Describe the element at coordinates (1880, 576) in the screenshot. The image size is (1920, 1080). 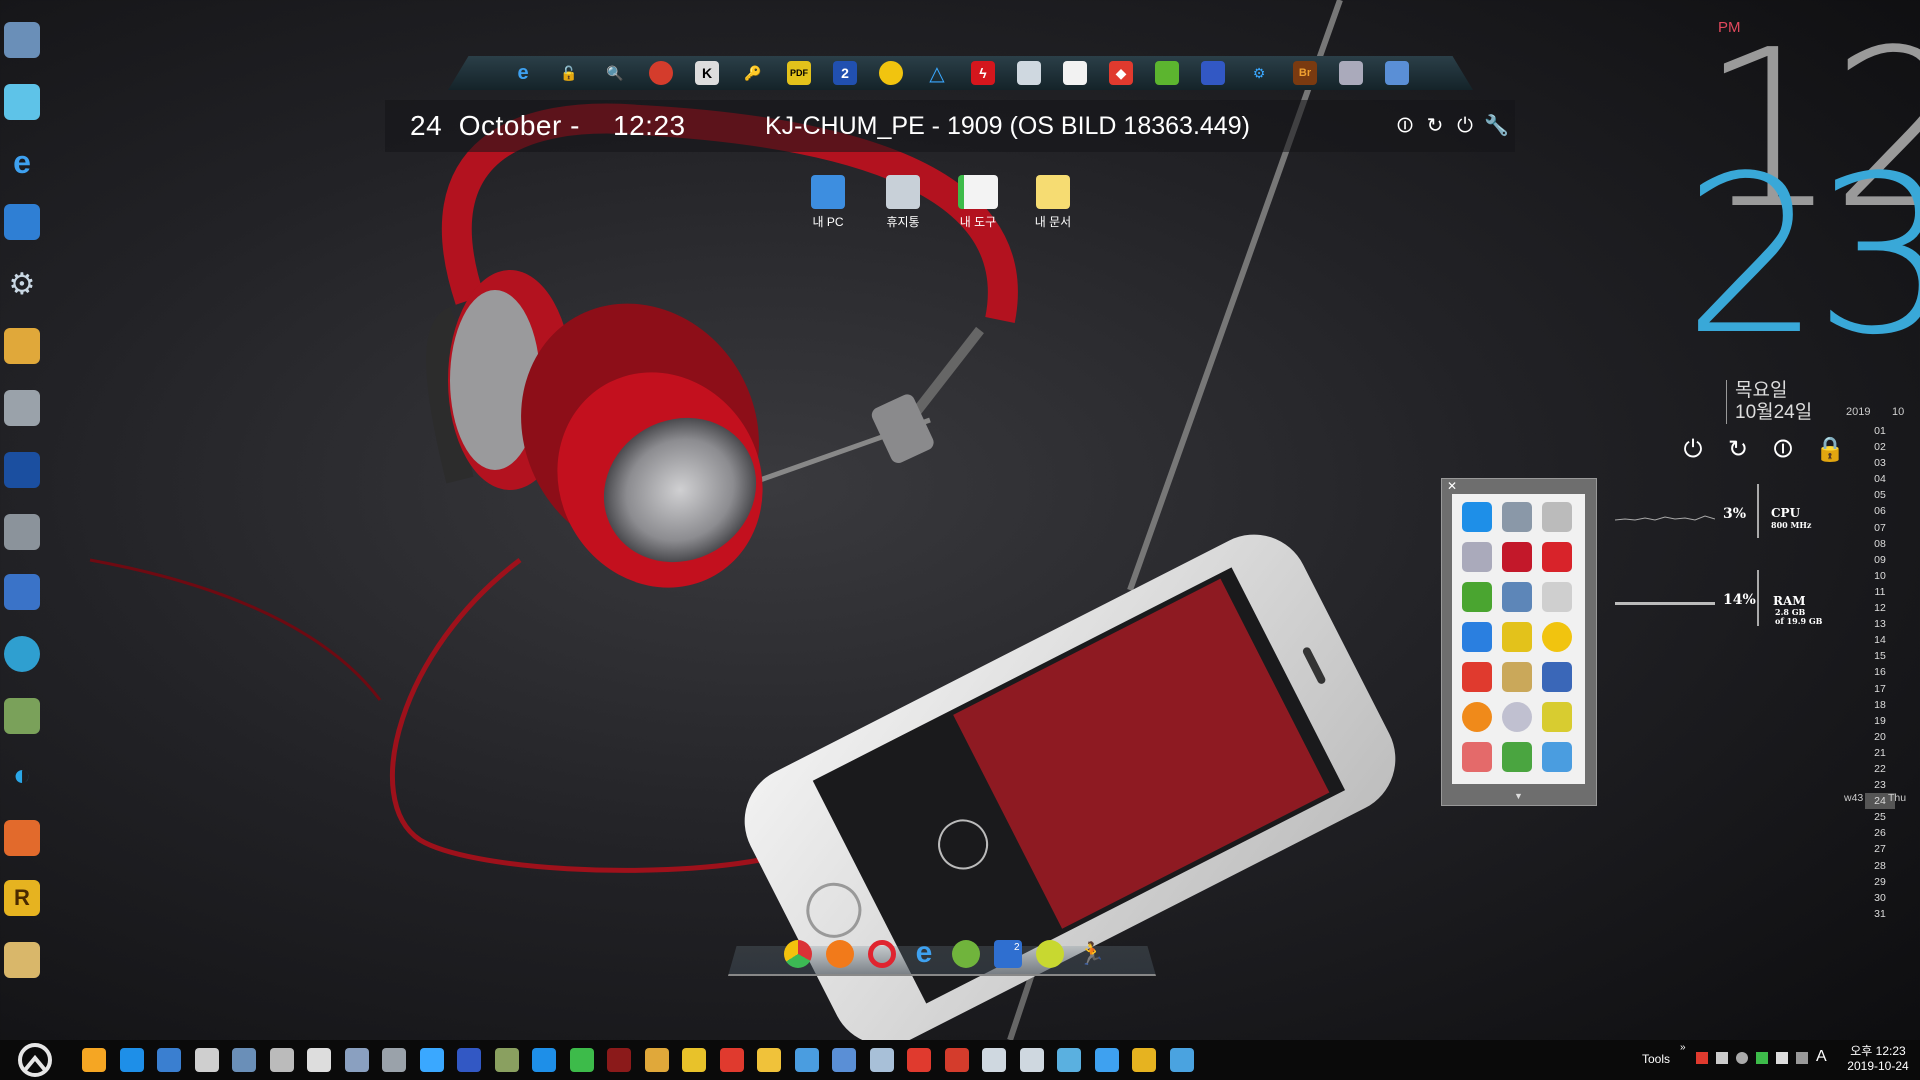
I see `calendar-day: 10` at that location.